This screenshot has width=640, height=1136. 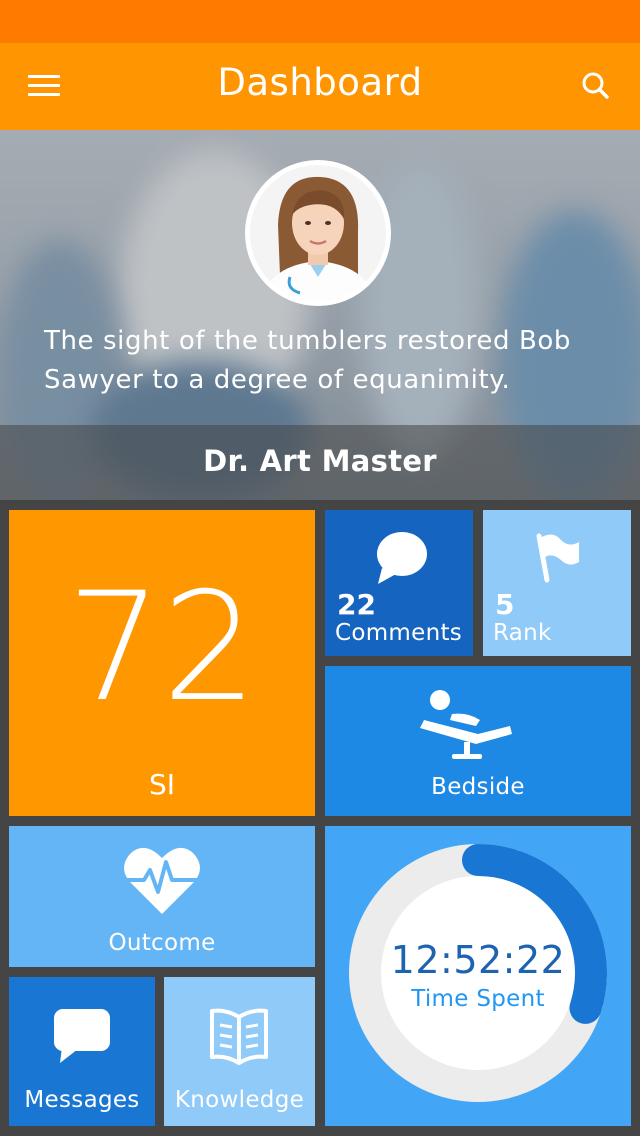 I want to click on time-spent-label: Time Spent, so click(x=478, y=999).